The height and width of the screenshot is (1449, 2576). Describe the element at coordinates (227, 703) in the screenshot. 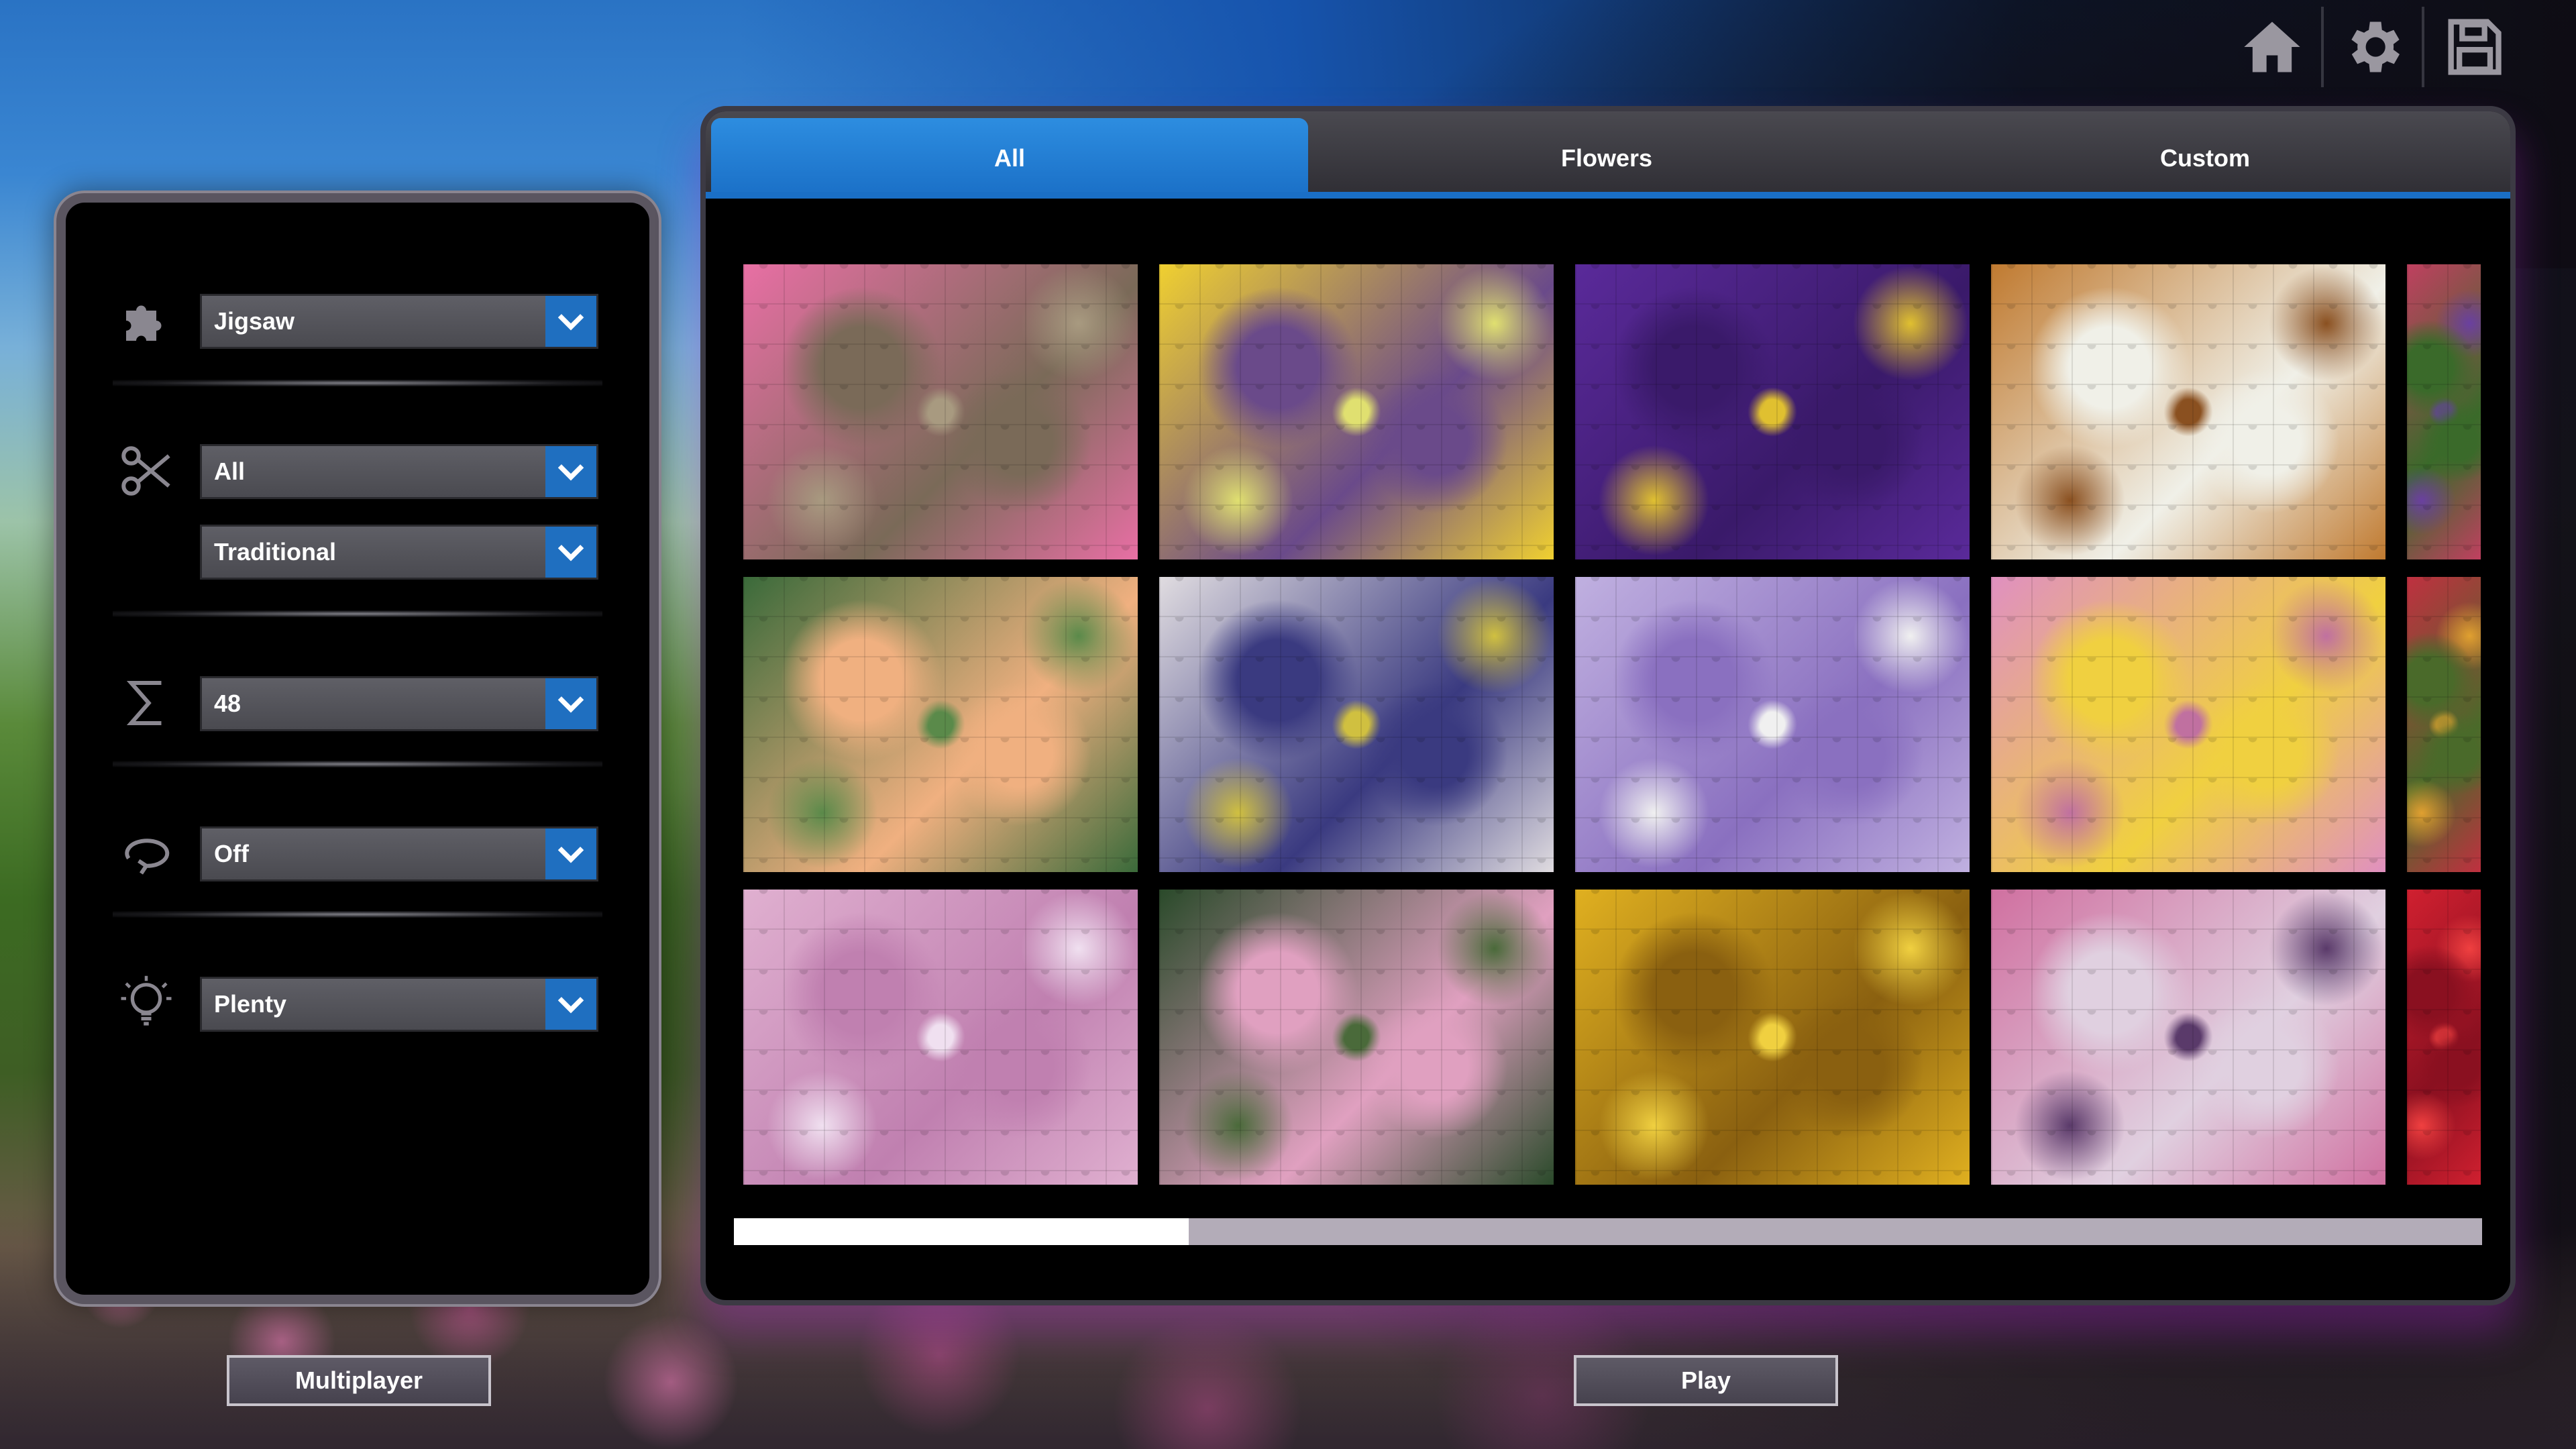

I see `piece-count-value: 48` at that location.